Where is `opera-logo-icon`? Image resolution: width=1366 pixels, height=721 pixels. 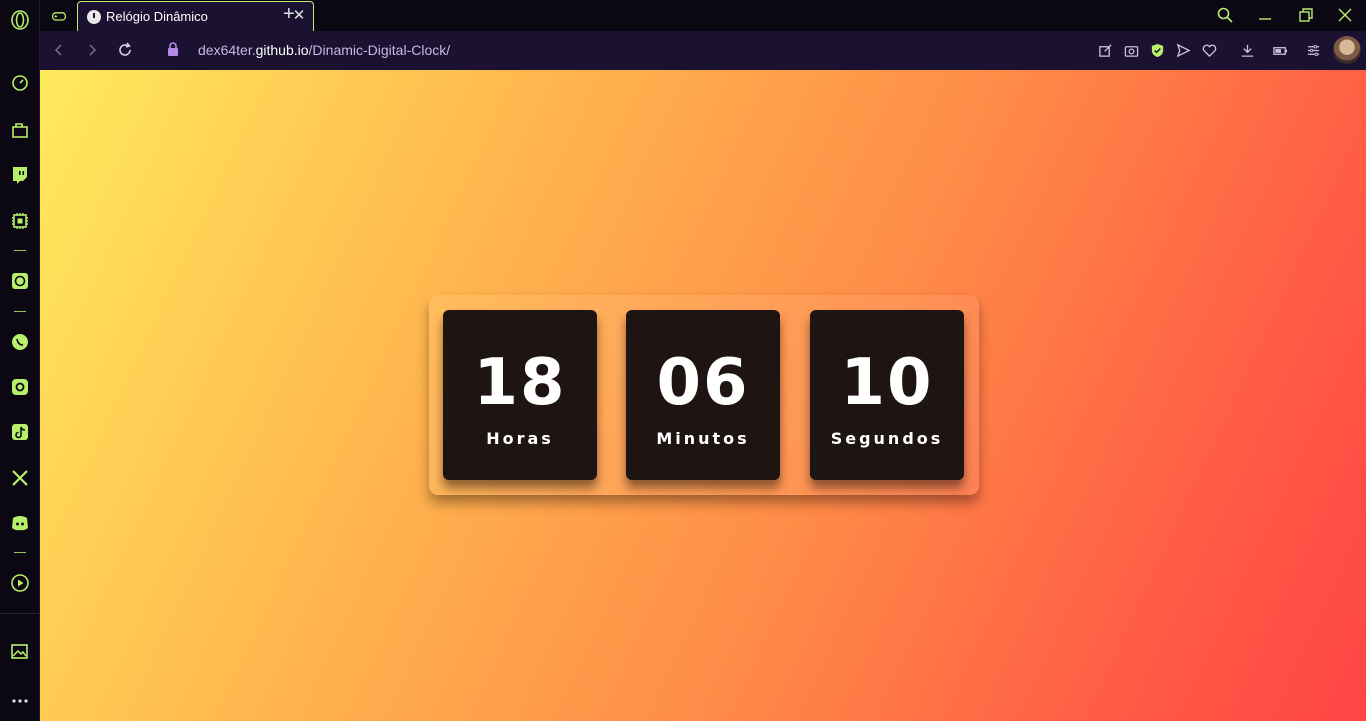 opera-logo-icon is located at coordinates (20, 20).